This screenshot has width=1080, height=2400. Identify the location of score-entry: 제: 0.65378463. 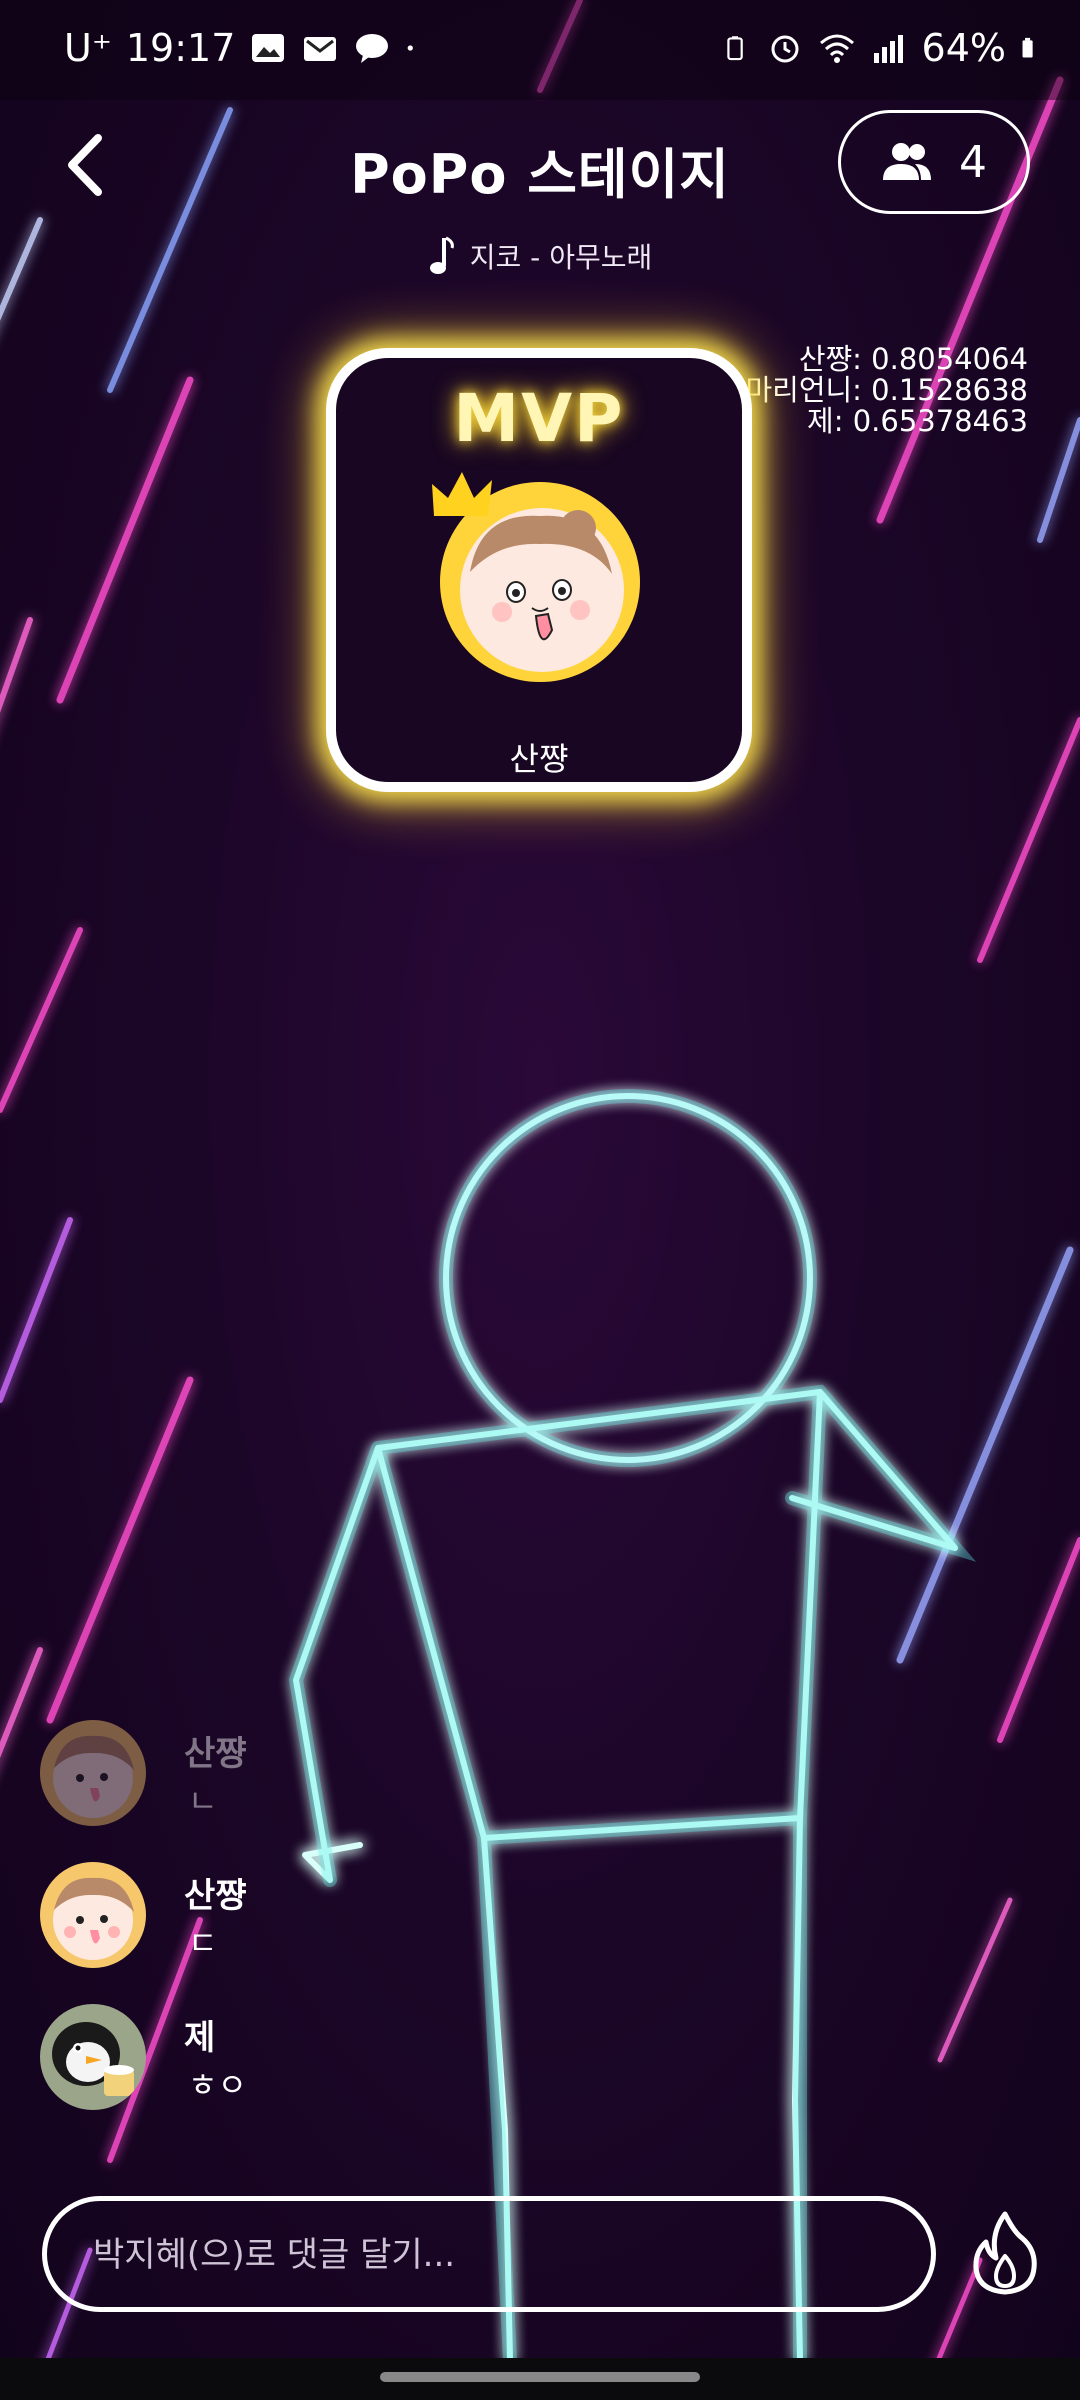
(917, 421).